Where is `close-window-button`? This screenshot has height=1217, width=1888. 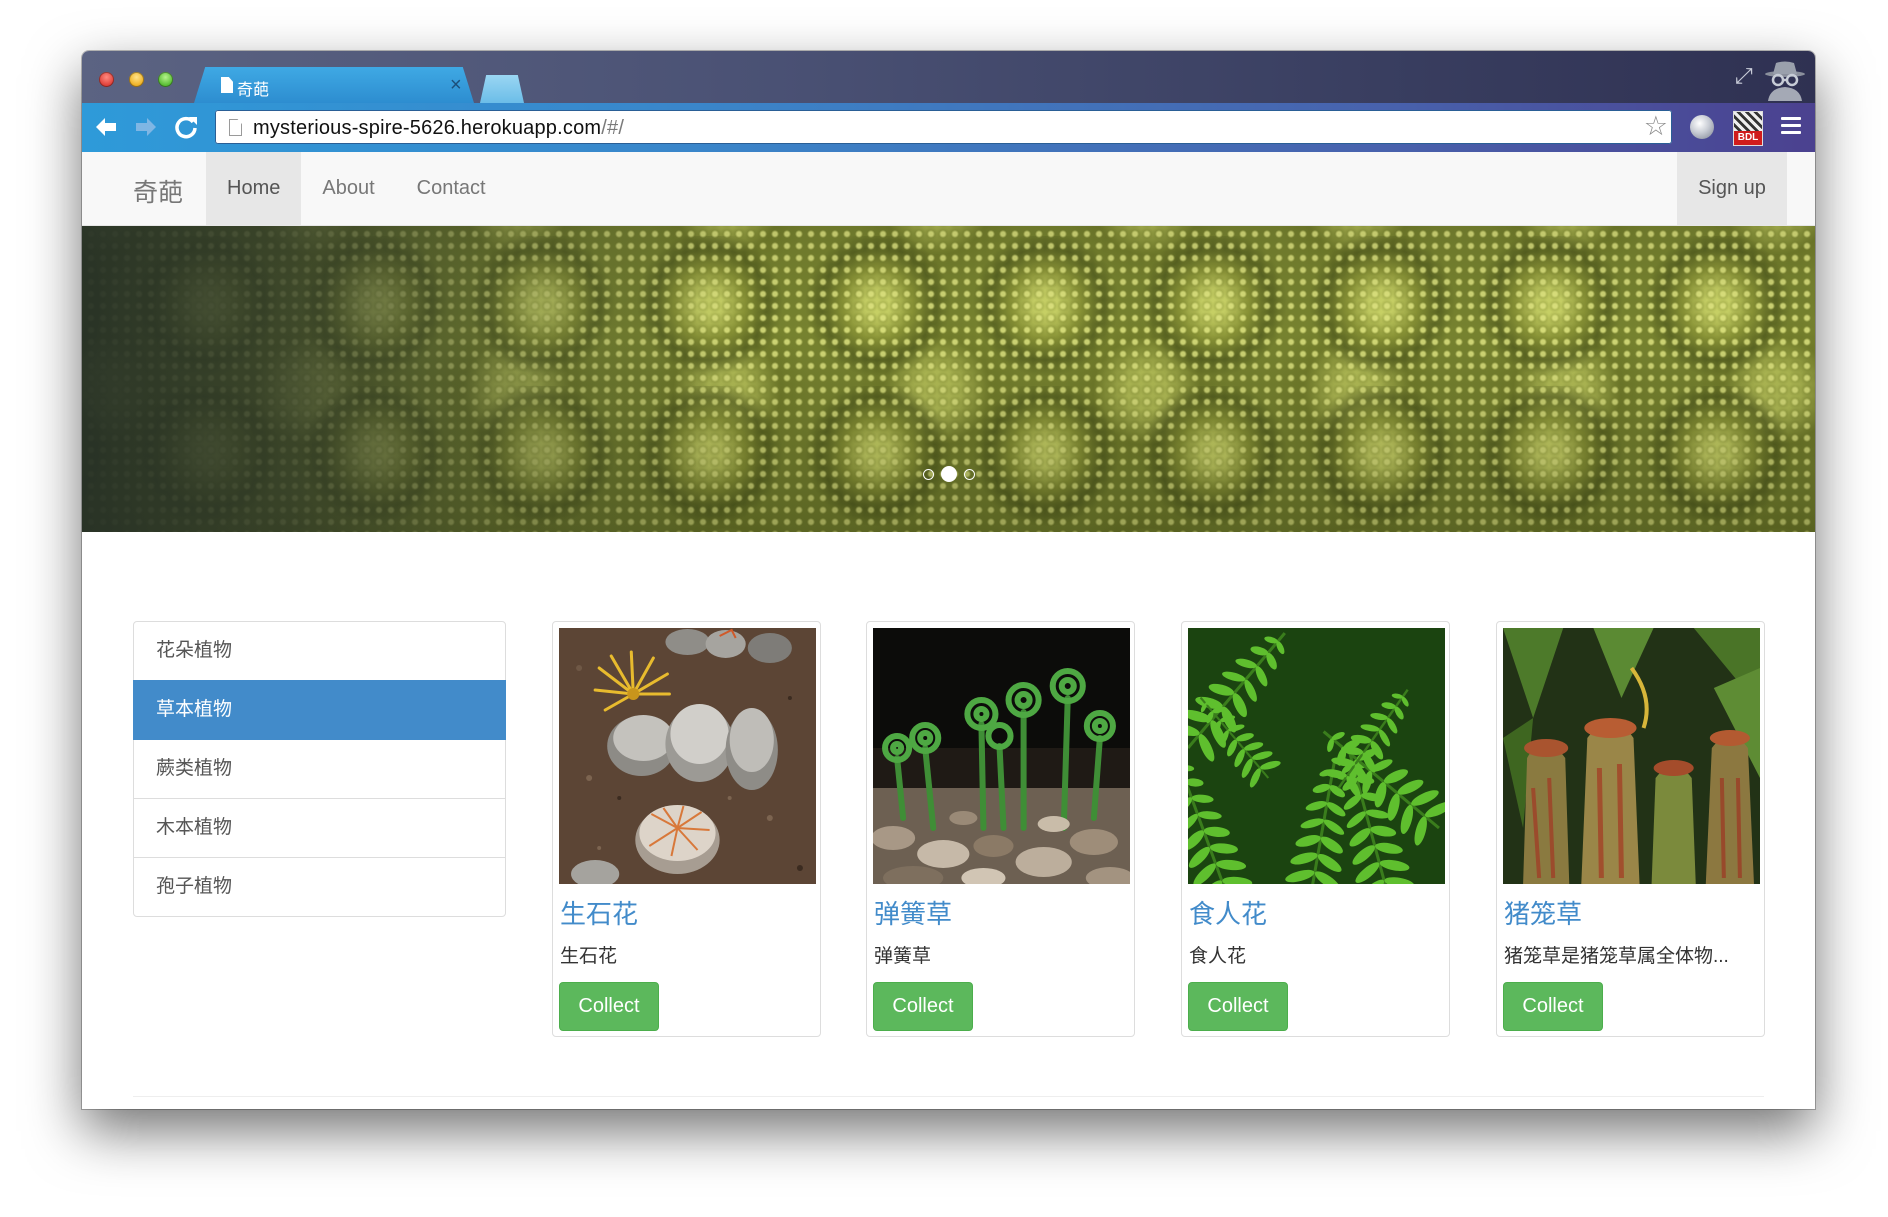 close-window-button is located at coordinates (106, 79).